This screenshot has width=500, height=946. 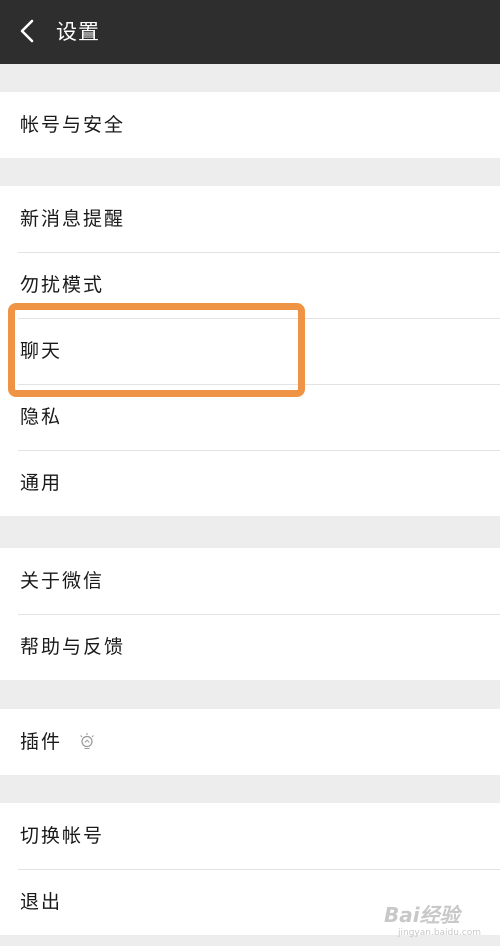 I want to click on menu-item-label: 帐号与安全, so click(x=73, y=125).